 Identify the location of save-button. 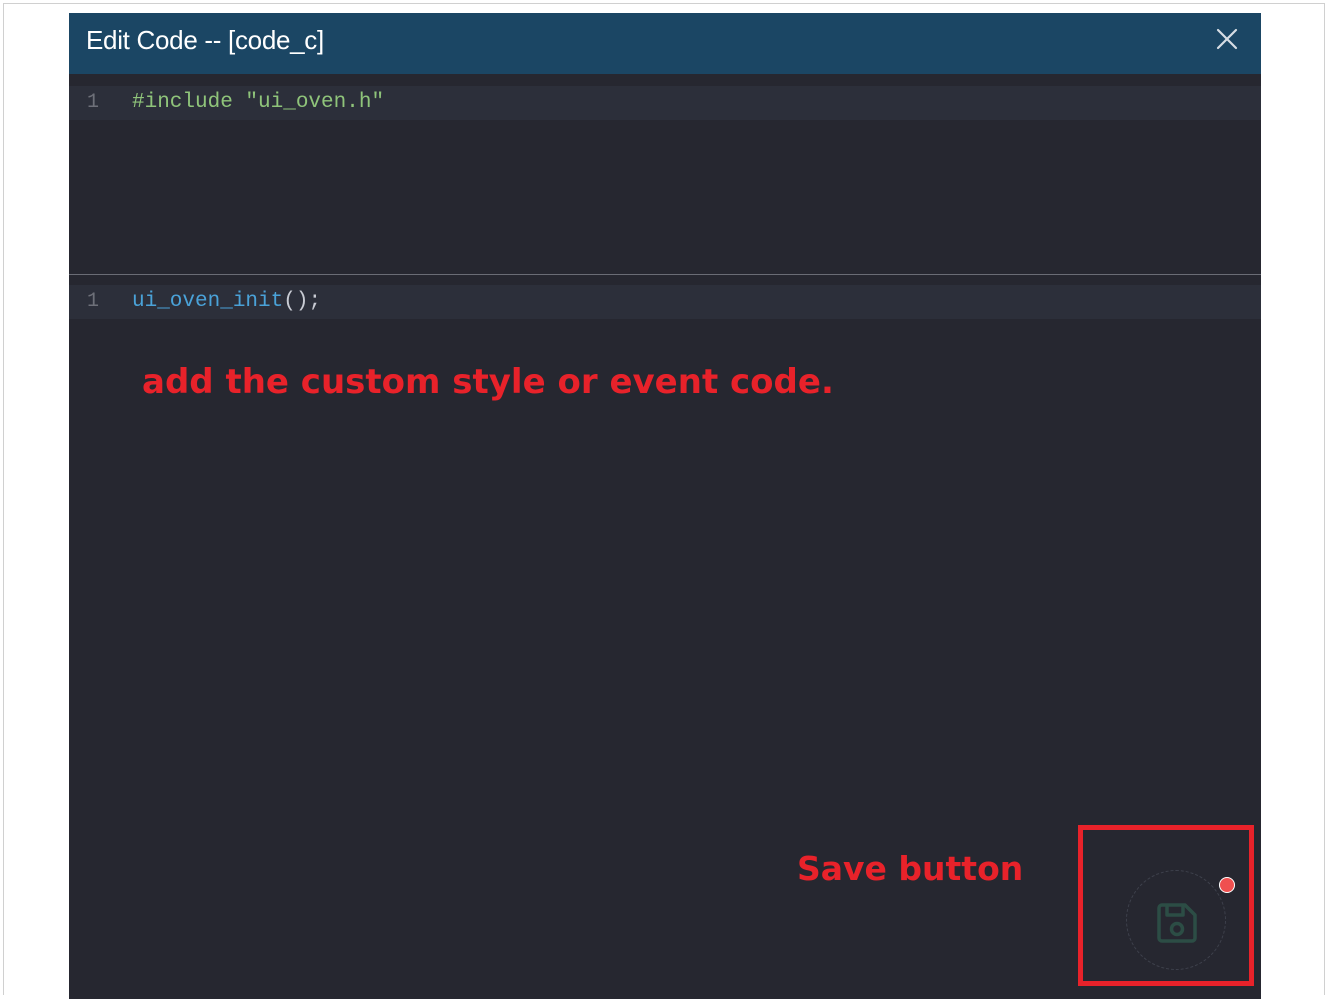
(1176, 920).